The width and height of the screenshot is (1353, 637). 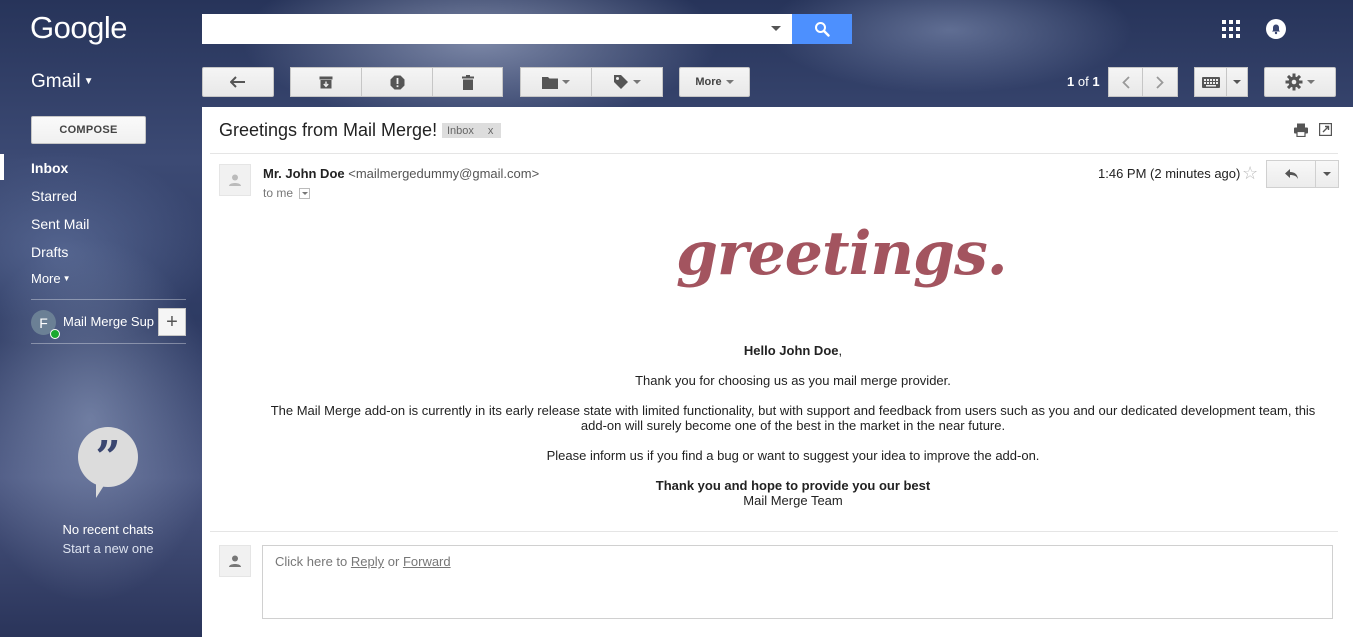 I want to click on search-button, so click(x=822, y=29).